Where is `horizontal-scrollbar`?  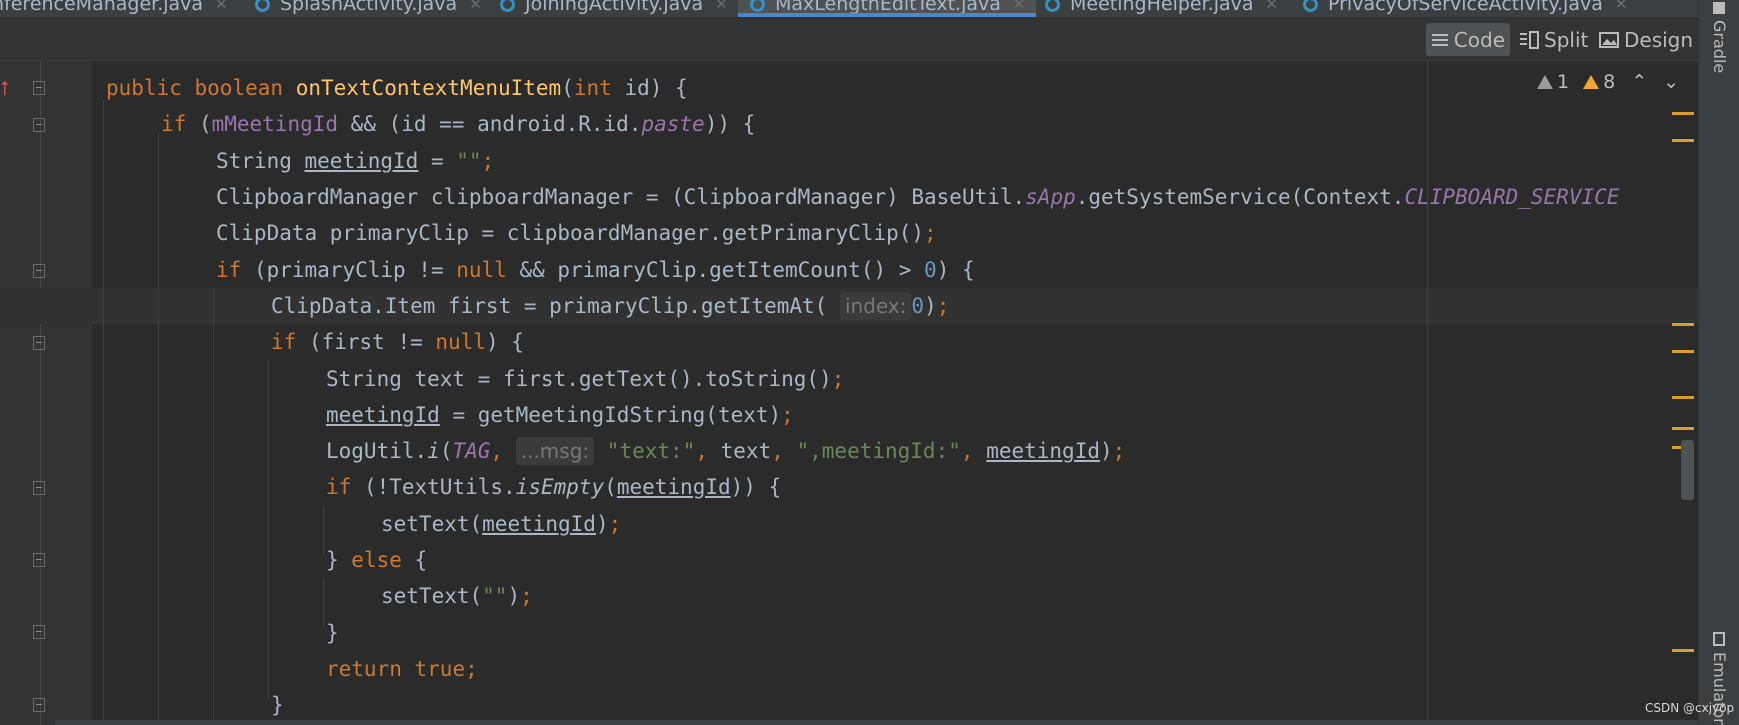 horizontal-scrollbar is located at coordinates (876, 722).